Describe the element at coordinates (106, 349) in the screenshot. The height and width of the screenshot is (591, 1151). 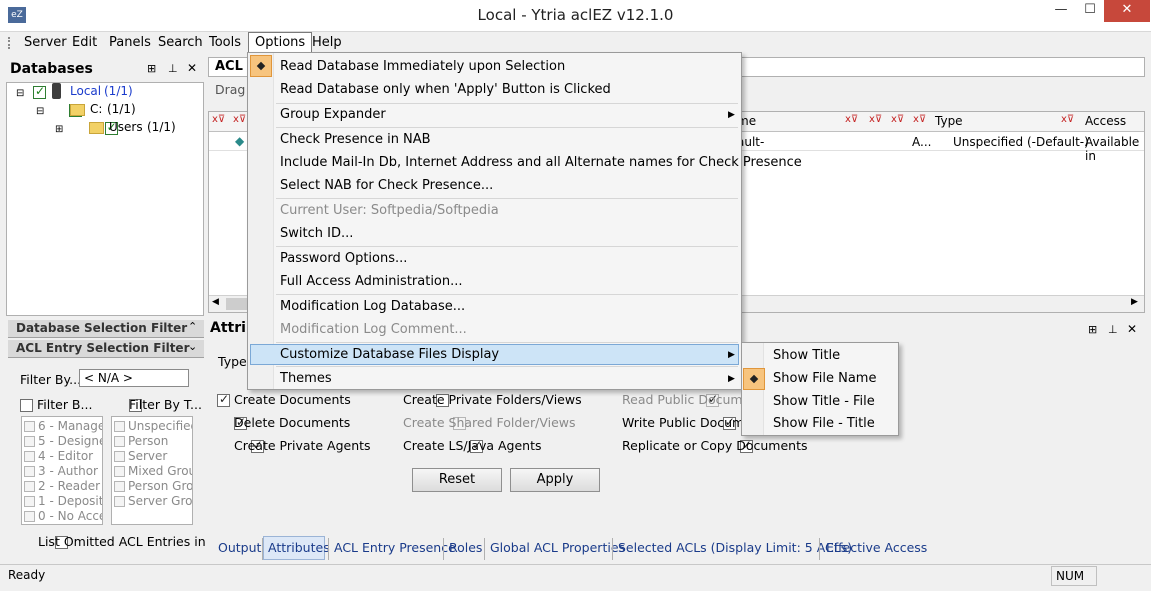
I see `acl-selection-filter-header: ACL Entry Selection Filter ⌄` at that location.